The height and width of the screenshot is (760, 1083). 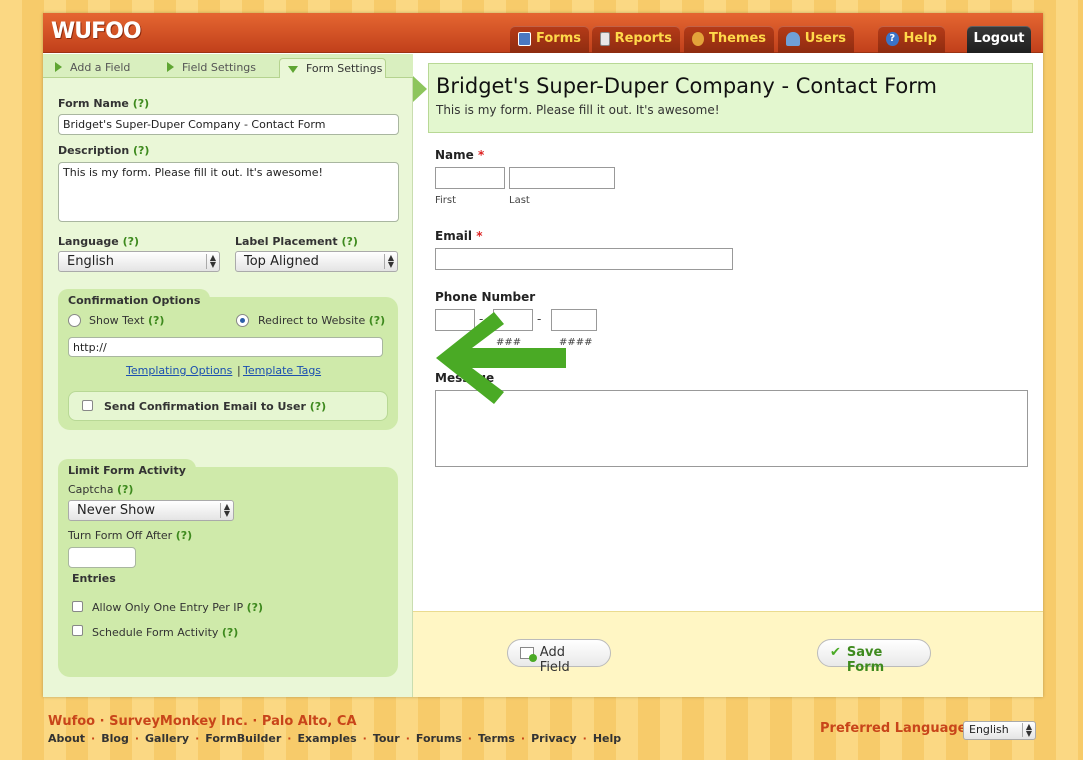 I want to click on logout-button: Logout, so click(x=999, y=39).